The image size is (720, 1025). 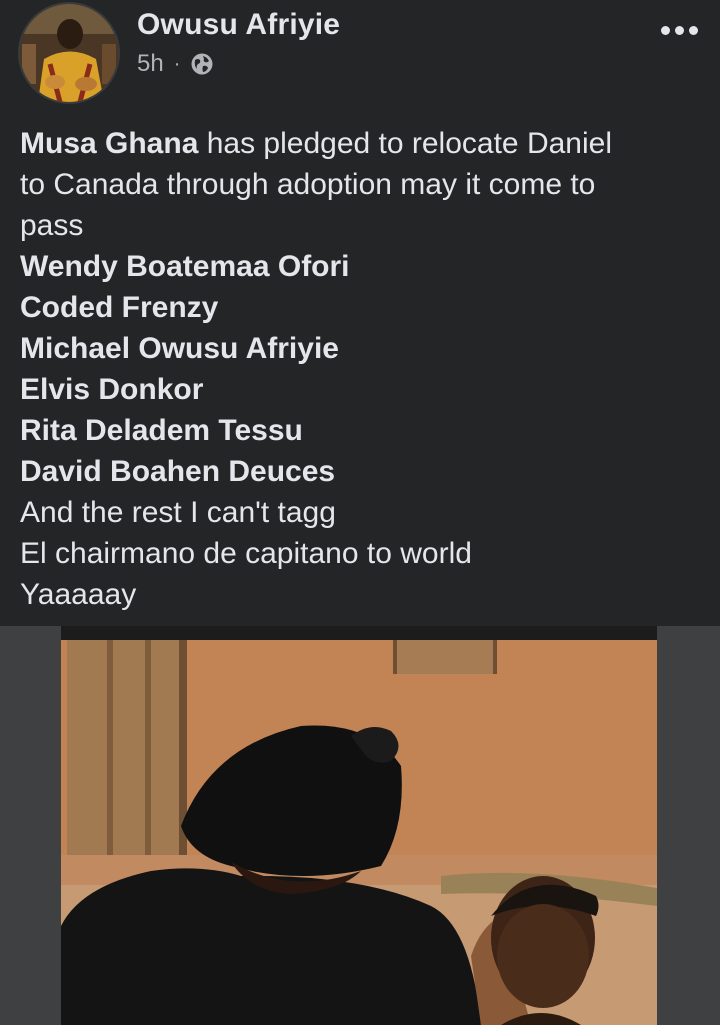 I want to click on author-avatar, so click(x=69, y=53).